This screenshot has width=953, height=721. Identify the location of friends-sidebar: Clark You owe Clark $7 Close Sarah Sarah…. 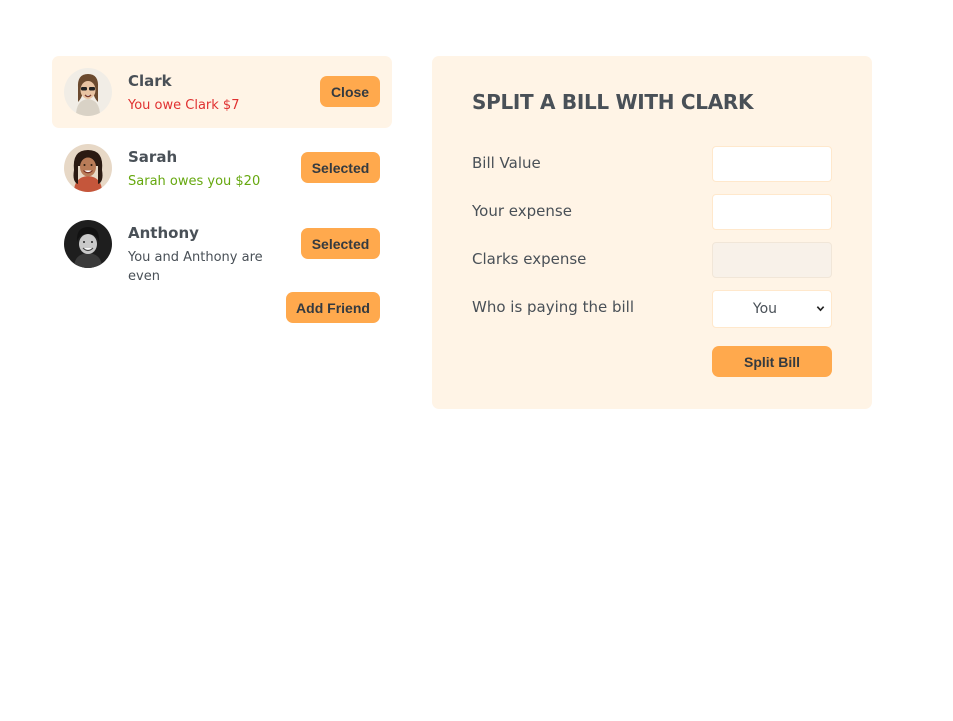
(222, 204).